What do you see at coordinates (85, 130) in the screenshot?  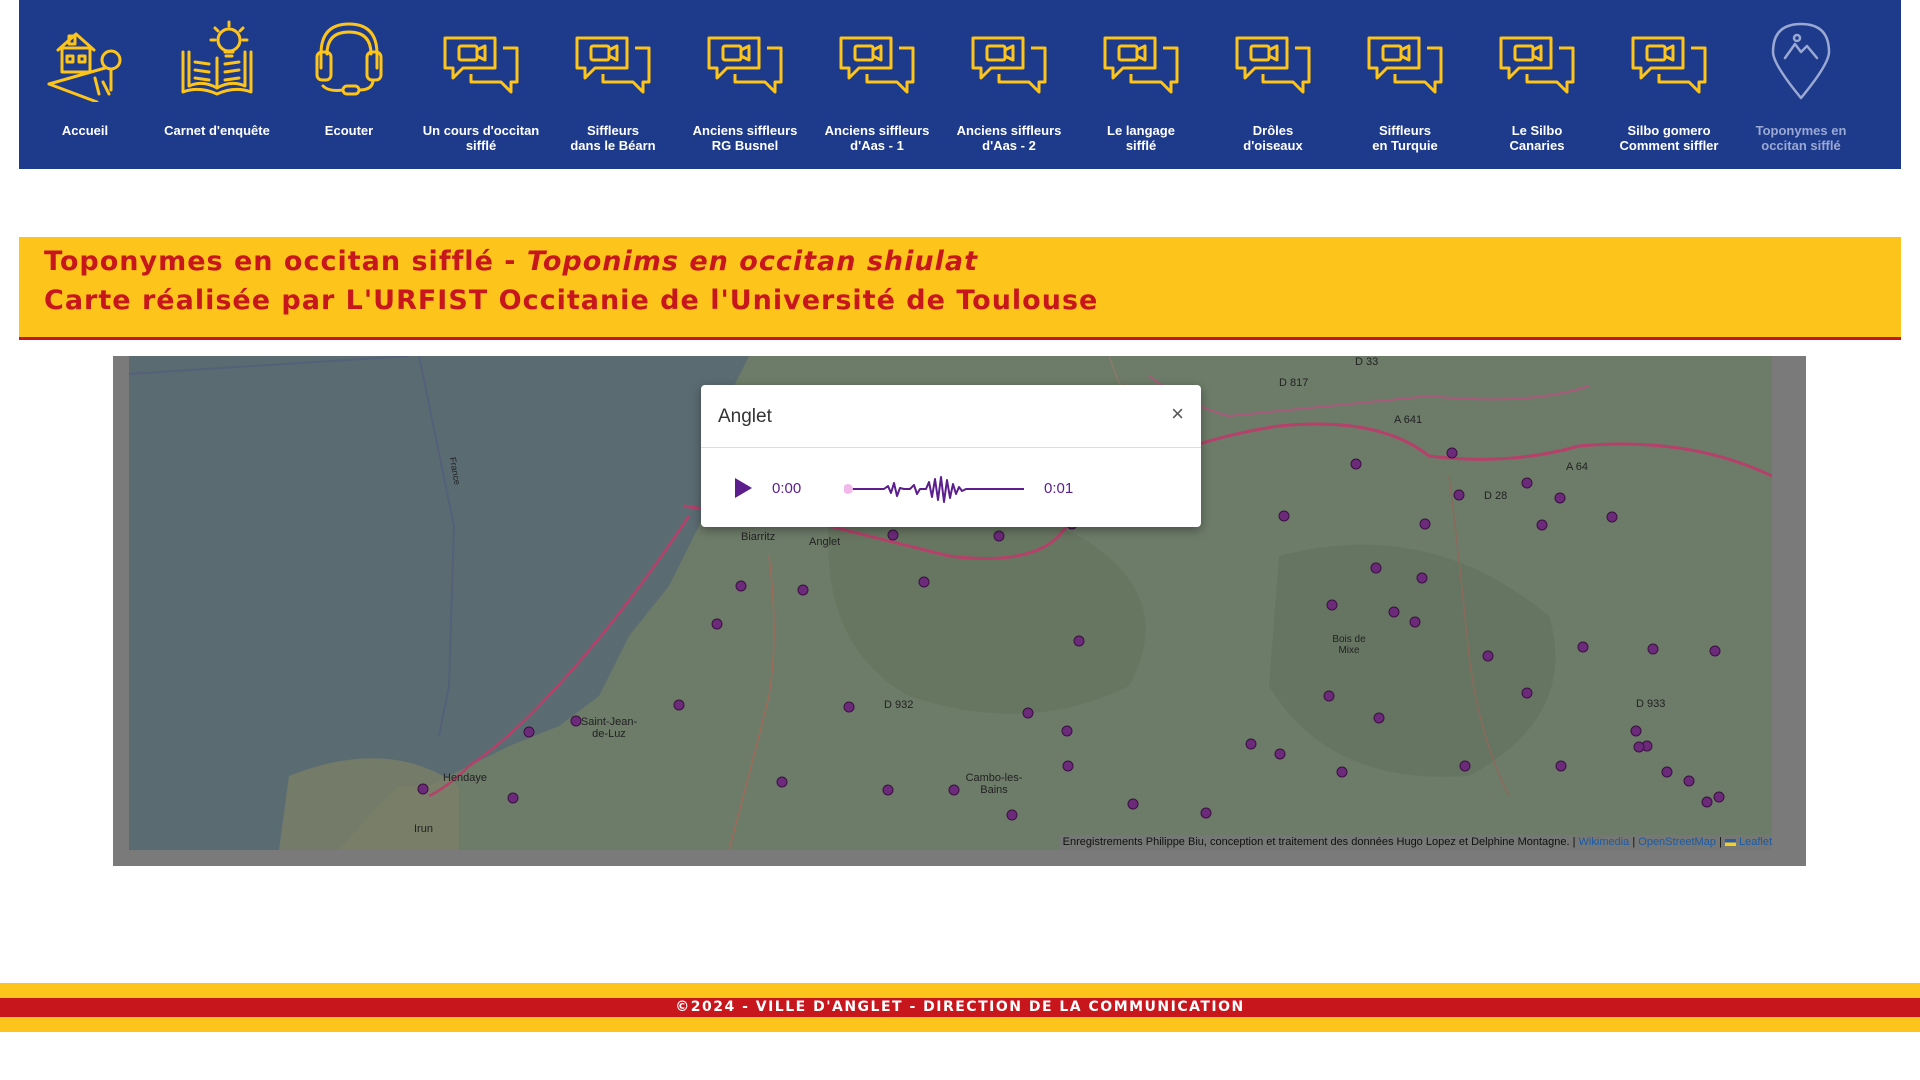 I see `nav-label-line1: Accueil` at bounding box center [85, 130].